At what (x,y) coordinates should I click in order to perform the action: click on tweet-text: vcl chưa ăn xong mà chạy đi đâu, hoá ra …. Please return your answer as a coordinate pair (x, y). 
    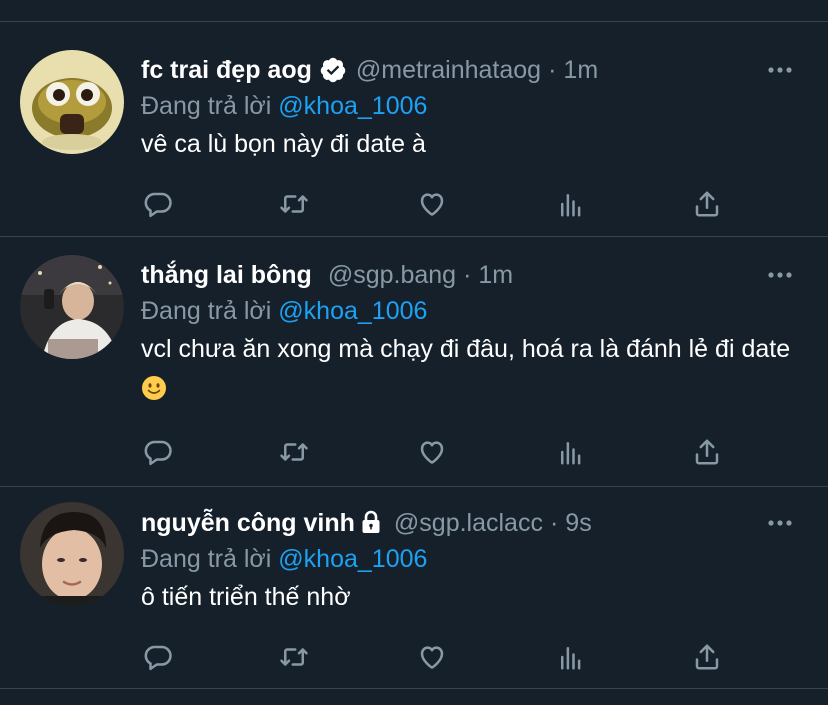
    Looking at the image, I should click on (469, 370).